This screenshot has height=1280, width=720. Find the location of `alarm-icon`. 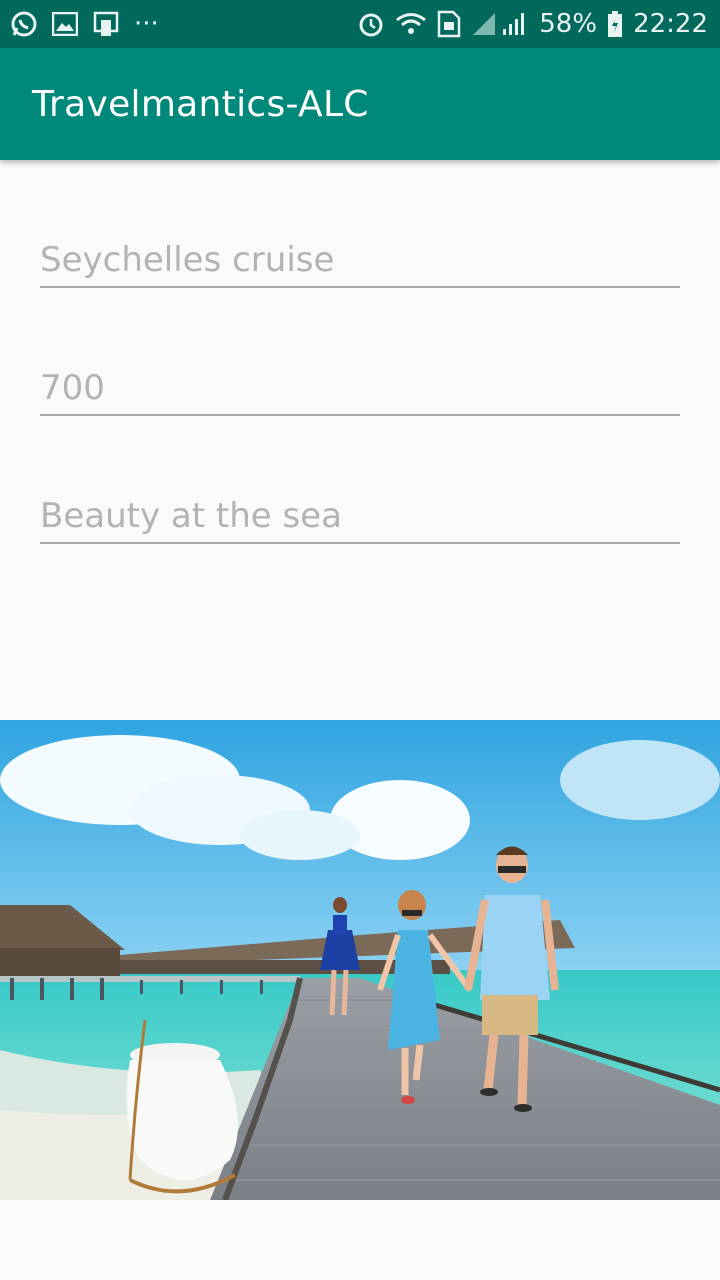

alarm-icon is located at coordinates (371, 24).